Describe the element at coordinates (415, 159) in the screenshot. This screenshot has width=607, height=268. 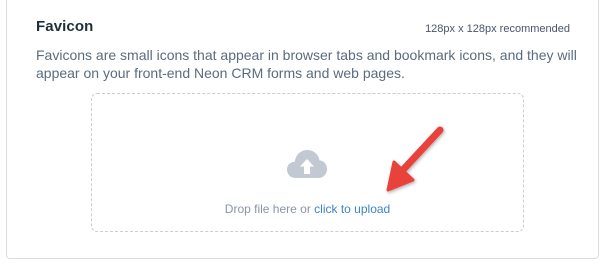
I see `red-arrow-icon` at that location.